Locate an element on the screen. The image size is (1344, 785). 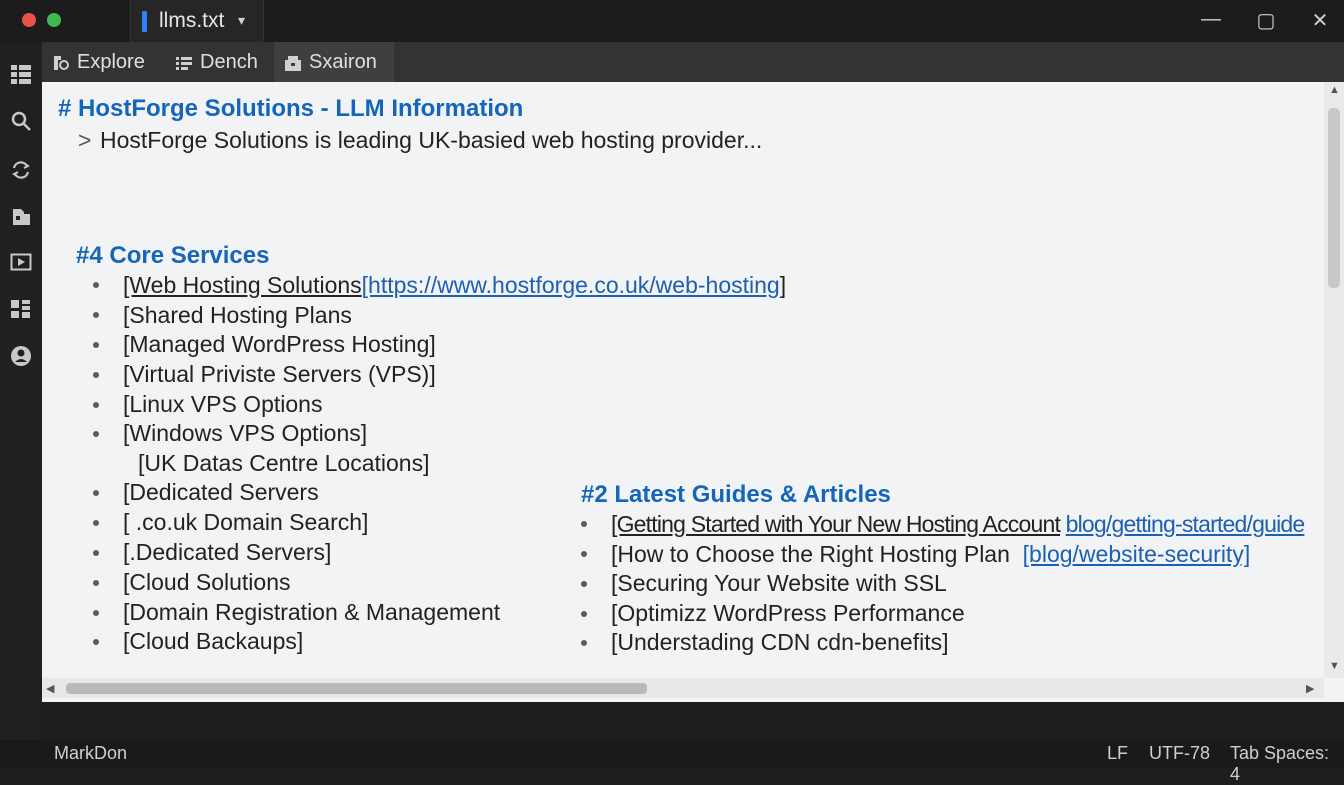
list-icon is located at coordinates (184, 63).